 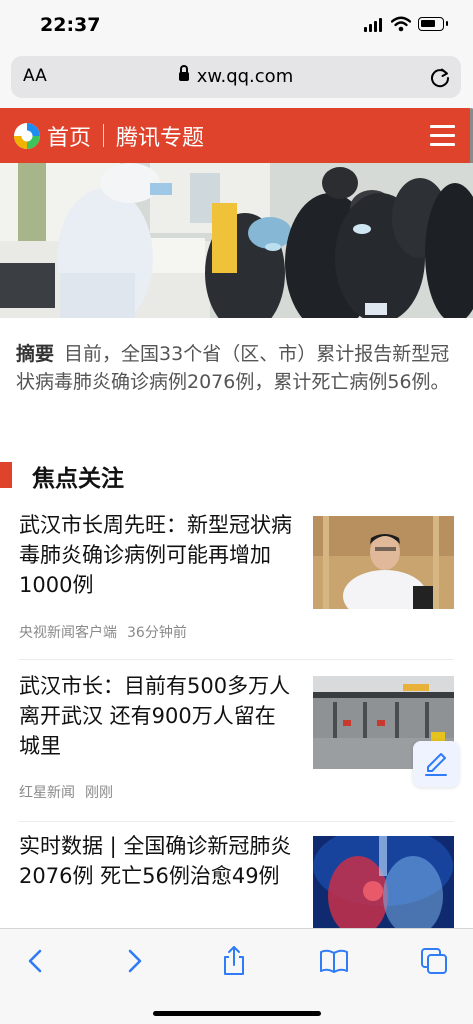 What do you see at coordinates (78, 479) in the screenshot?
I see `section-title: 焦点关注` at bounding box center [78, 479].